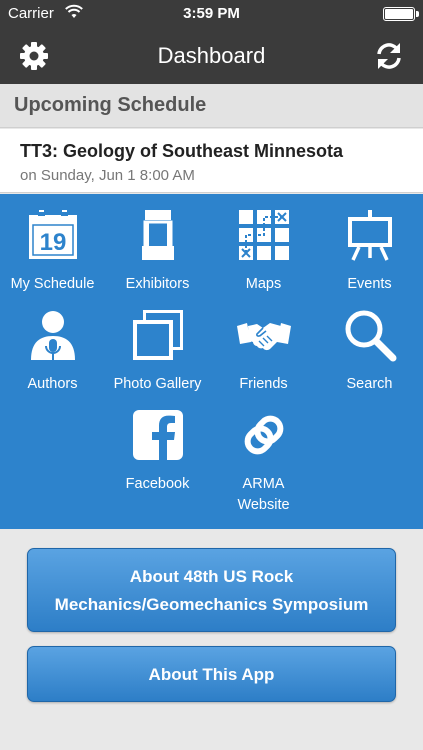 The image size is (423, 750). What do you see at coordinates (401, 14) in the screenshot?
I see `battery-icon` at bounding box center [401, 14].